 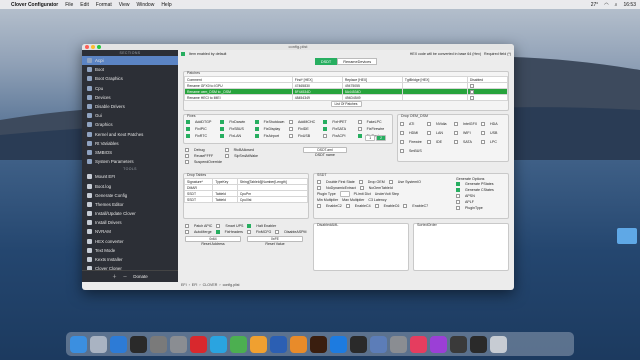 I want to click on c6-checkbox, so click(x=376, y=206).